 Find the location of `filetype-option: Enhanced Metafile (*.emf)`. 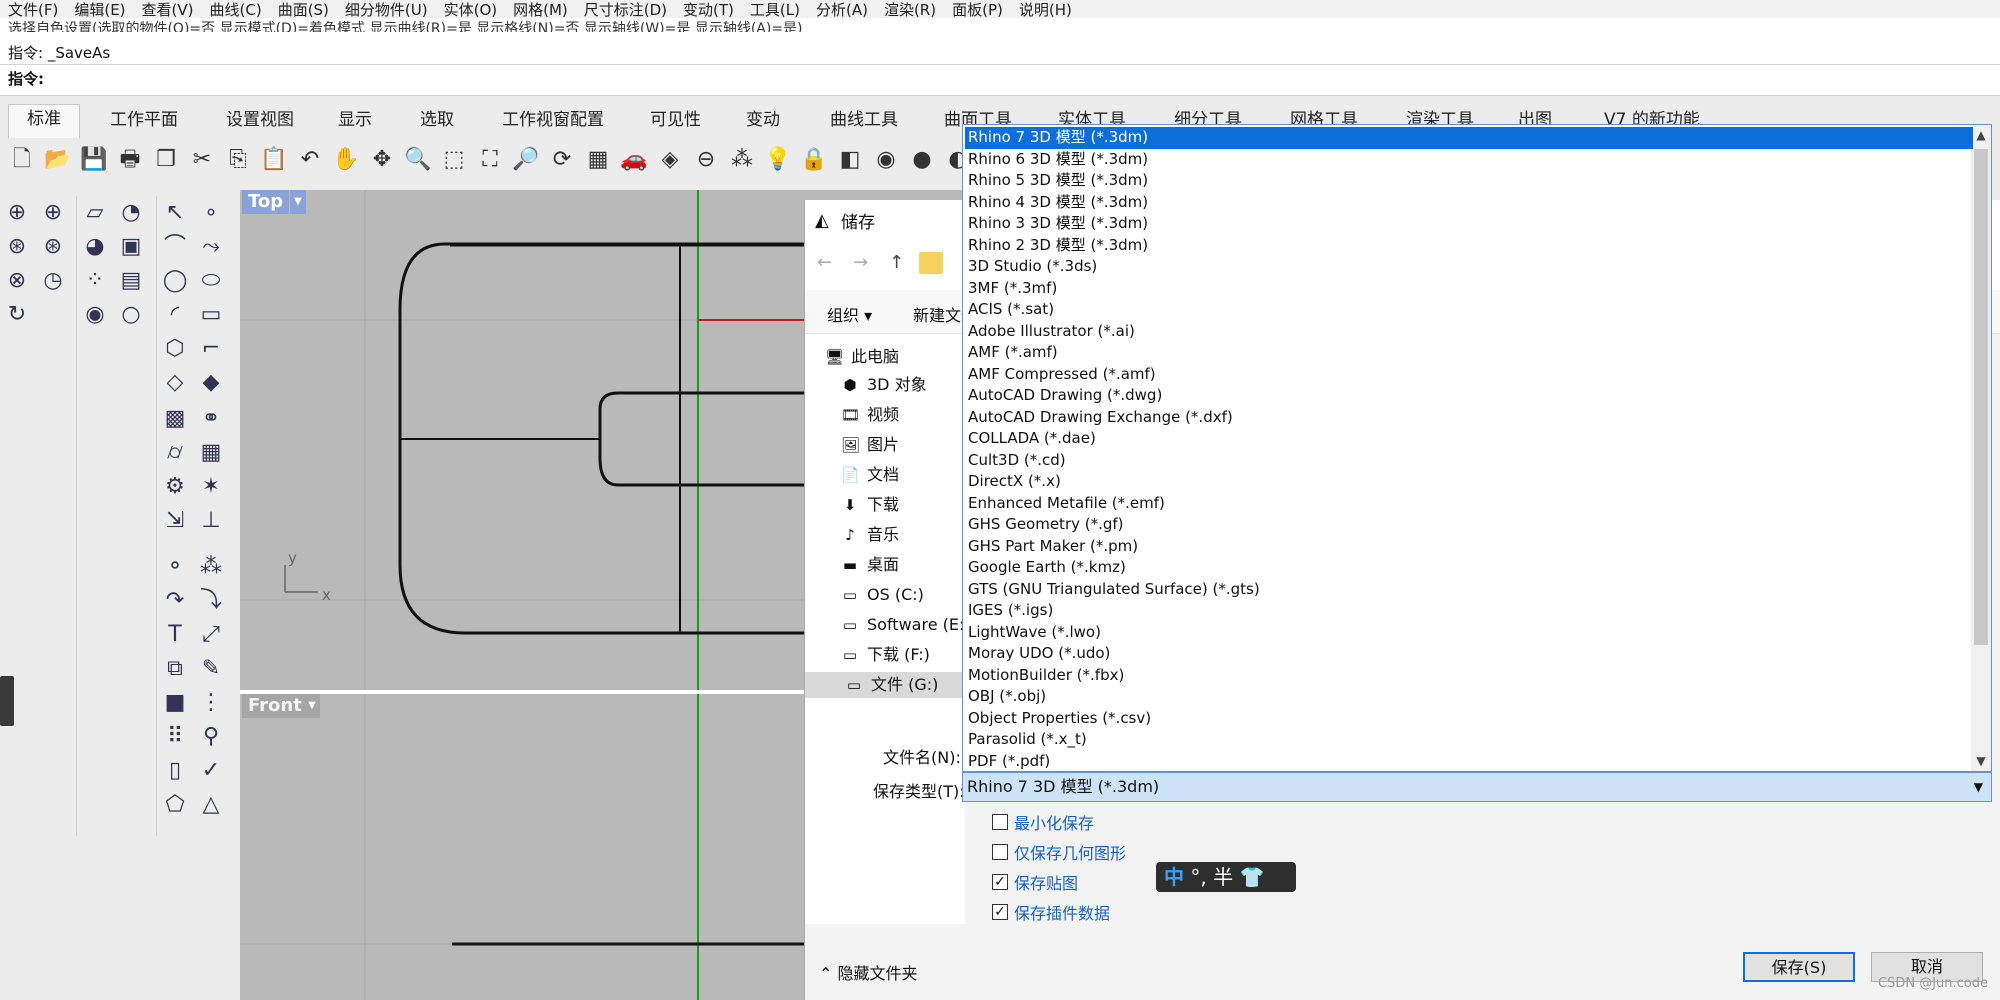

filetype-option: Enhanced Metafile (*.emf) is located at coordinates (1469, 504).